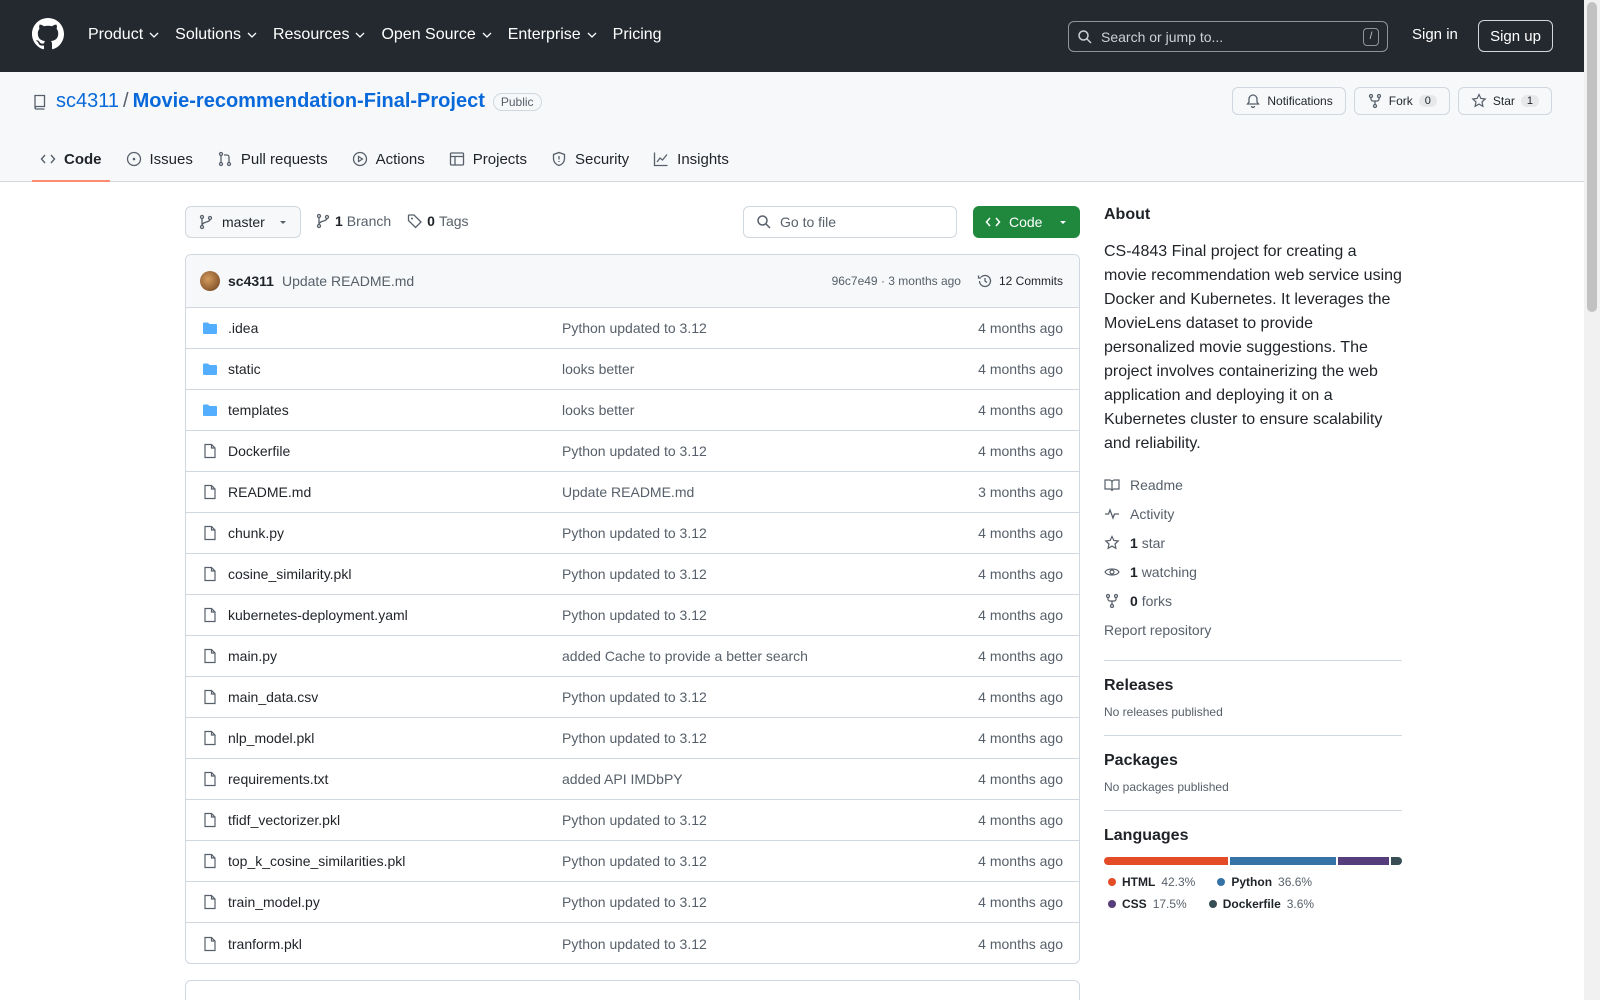 This screenshot has width=1600, height=1000. I want to click on chevron-down-icon, so click(592, 35).